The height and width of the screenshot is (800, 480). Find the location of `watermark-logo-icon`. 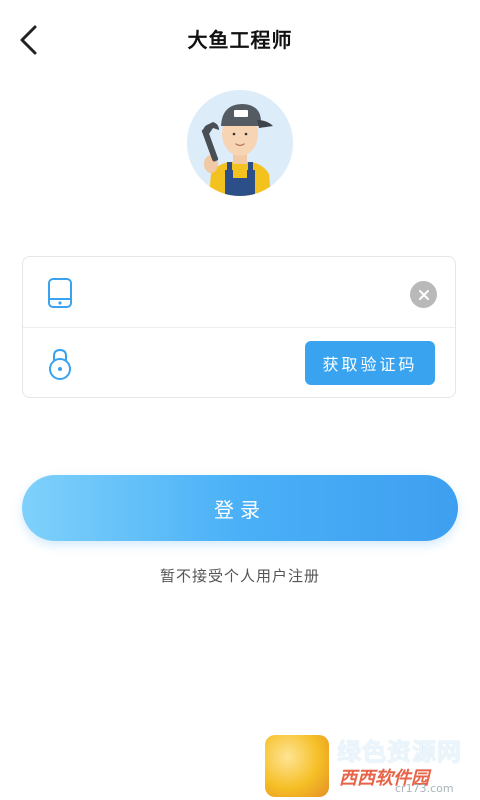

watermark-logo-icon is located at coordinates (297, 766).